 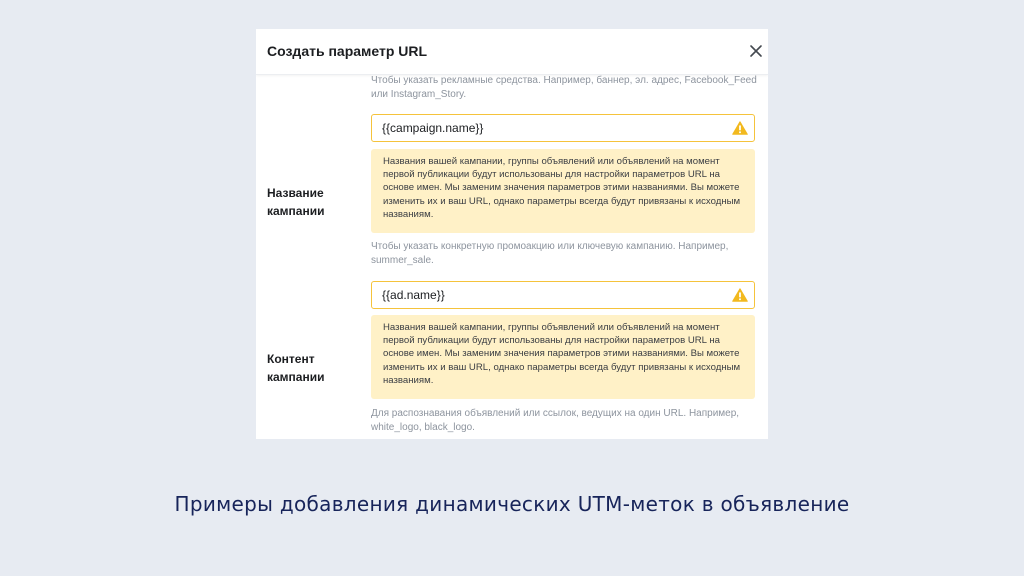 I want to click on campaign-content-input, so click(x=542, y=295).